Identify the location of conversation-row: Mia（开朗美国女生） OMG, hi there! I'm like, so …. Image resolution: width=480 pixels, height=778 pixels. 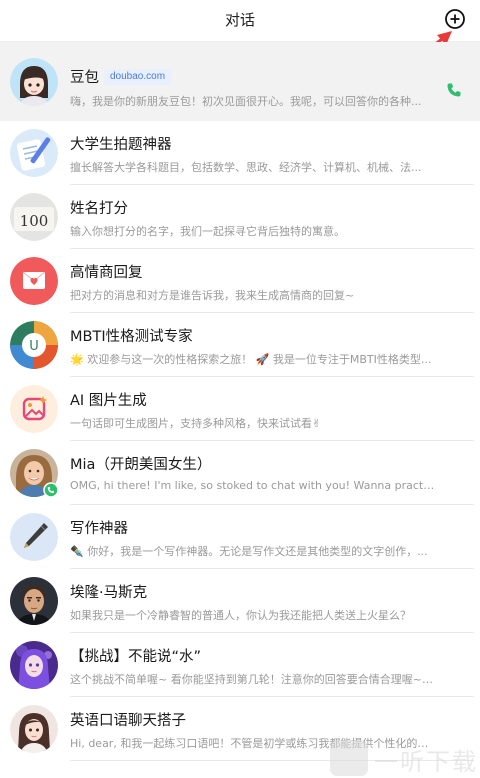
(240, 473).